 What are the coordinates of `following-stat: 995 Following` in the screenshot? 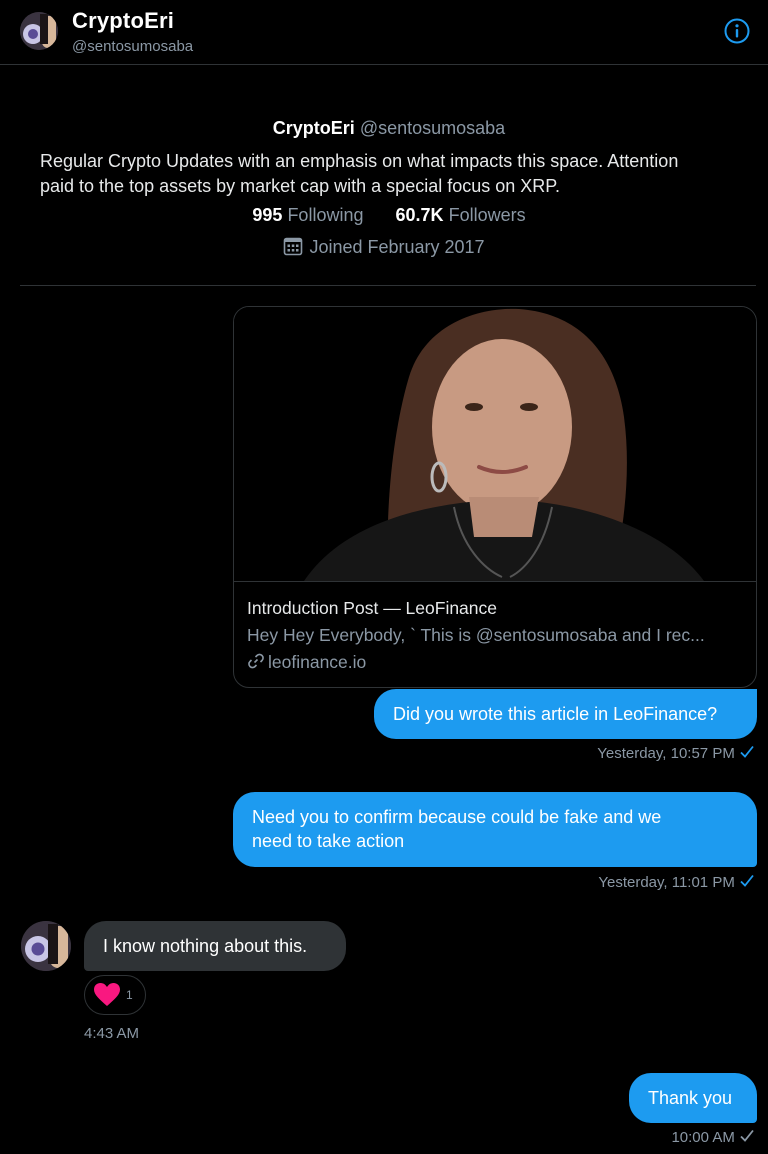 It's located at (310, 215).